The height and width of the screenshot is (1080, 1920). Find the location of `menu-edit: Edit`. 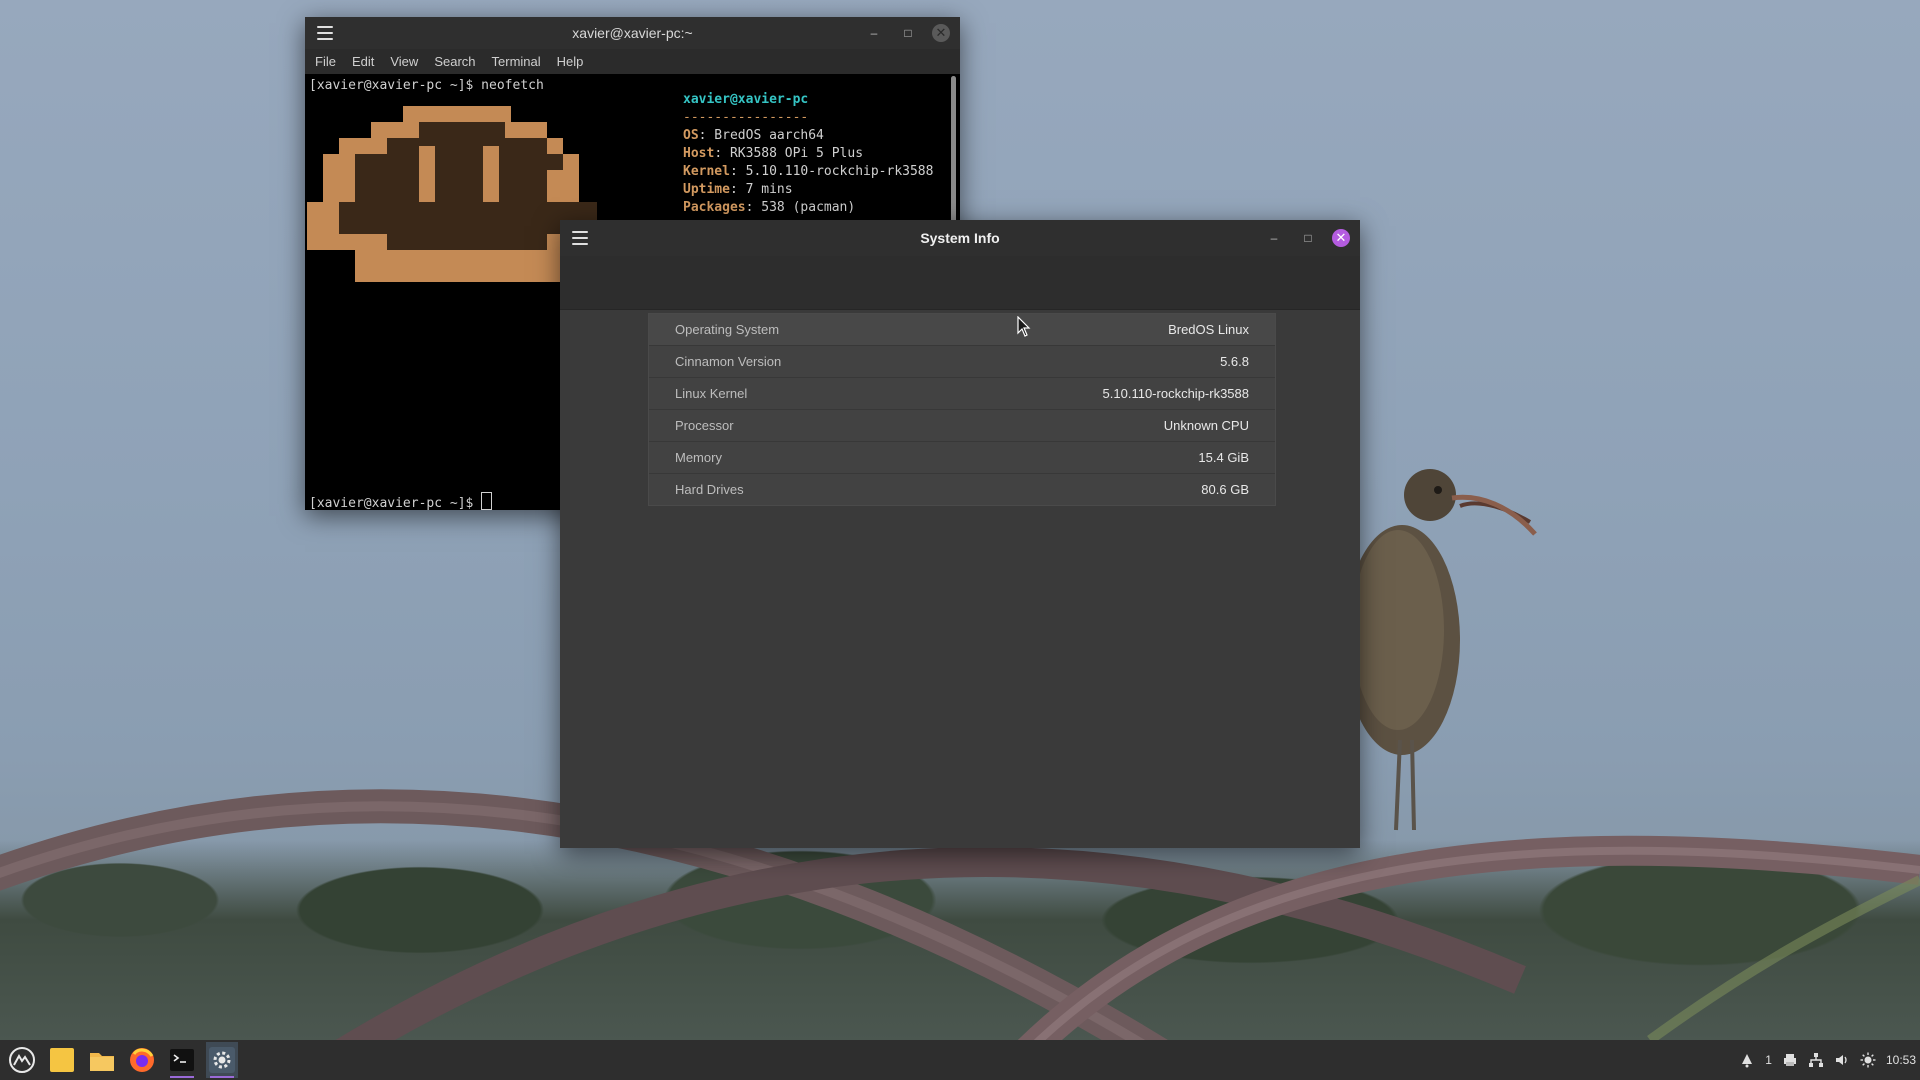

menu-edit: Edit is located at coordinates (363, 61).